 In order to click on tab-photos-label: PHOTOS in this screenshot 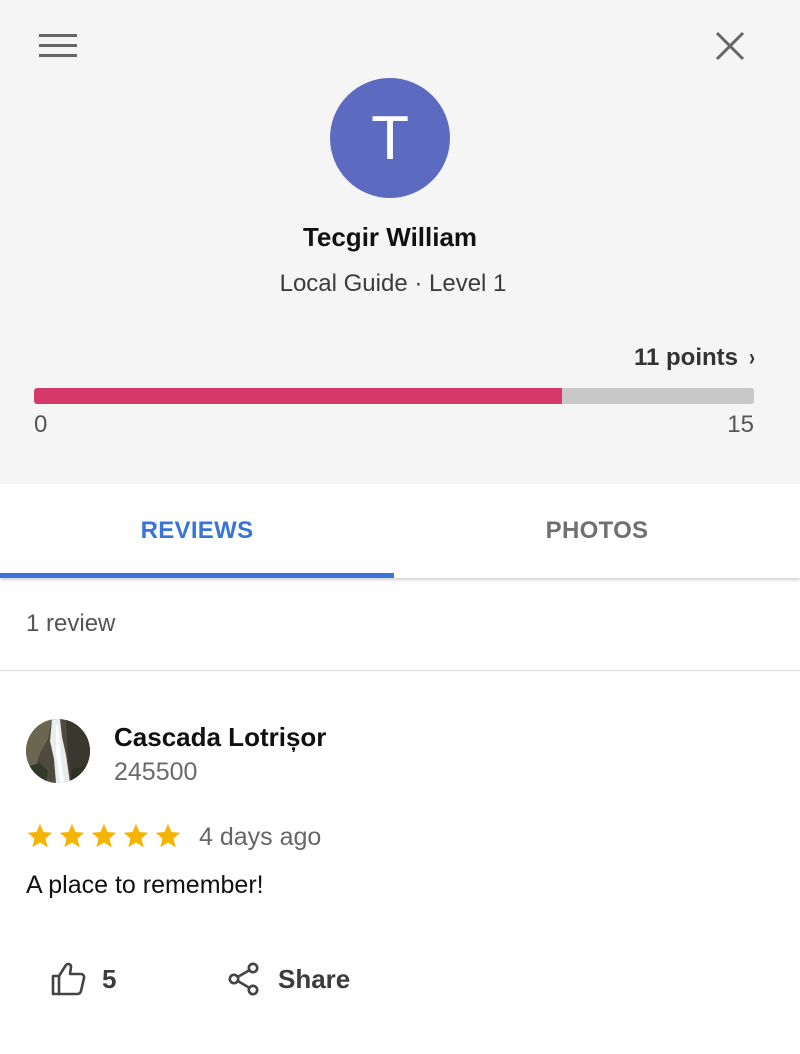, I will do `click(597, 530)`.